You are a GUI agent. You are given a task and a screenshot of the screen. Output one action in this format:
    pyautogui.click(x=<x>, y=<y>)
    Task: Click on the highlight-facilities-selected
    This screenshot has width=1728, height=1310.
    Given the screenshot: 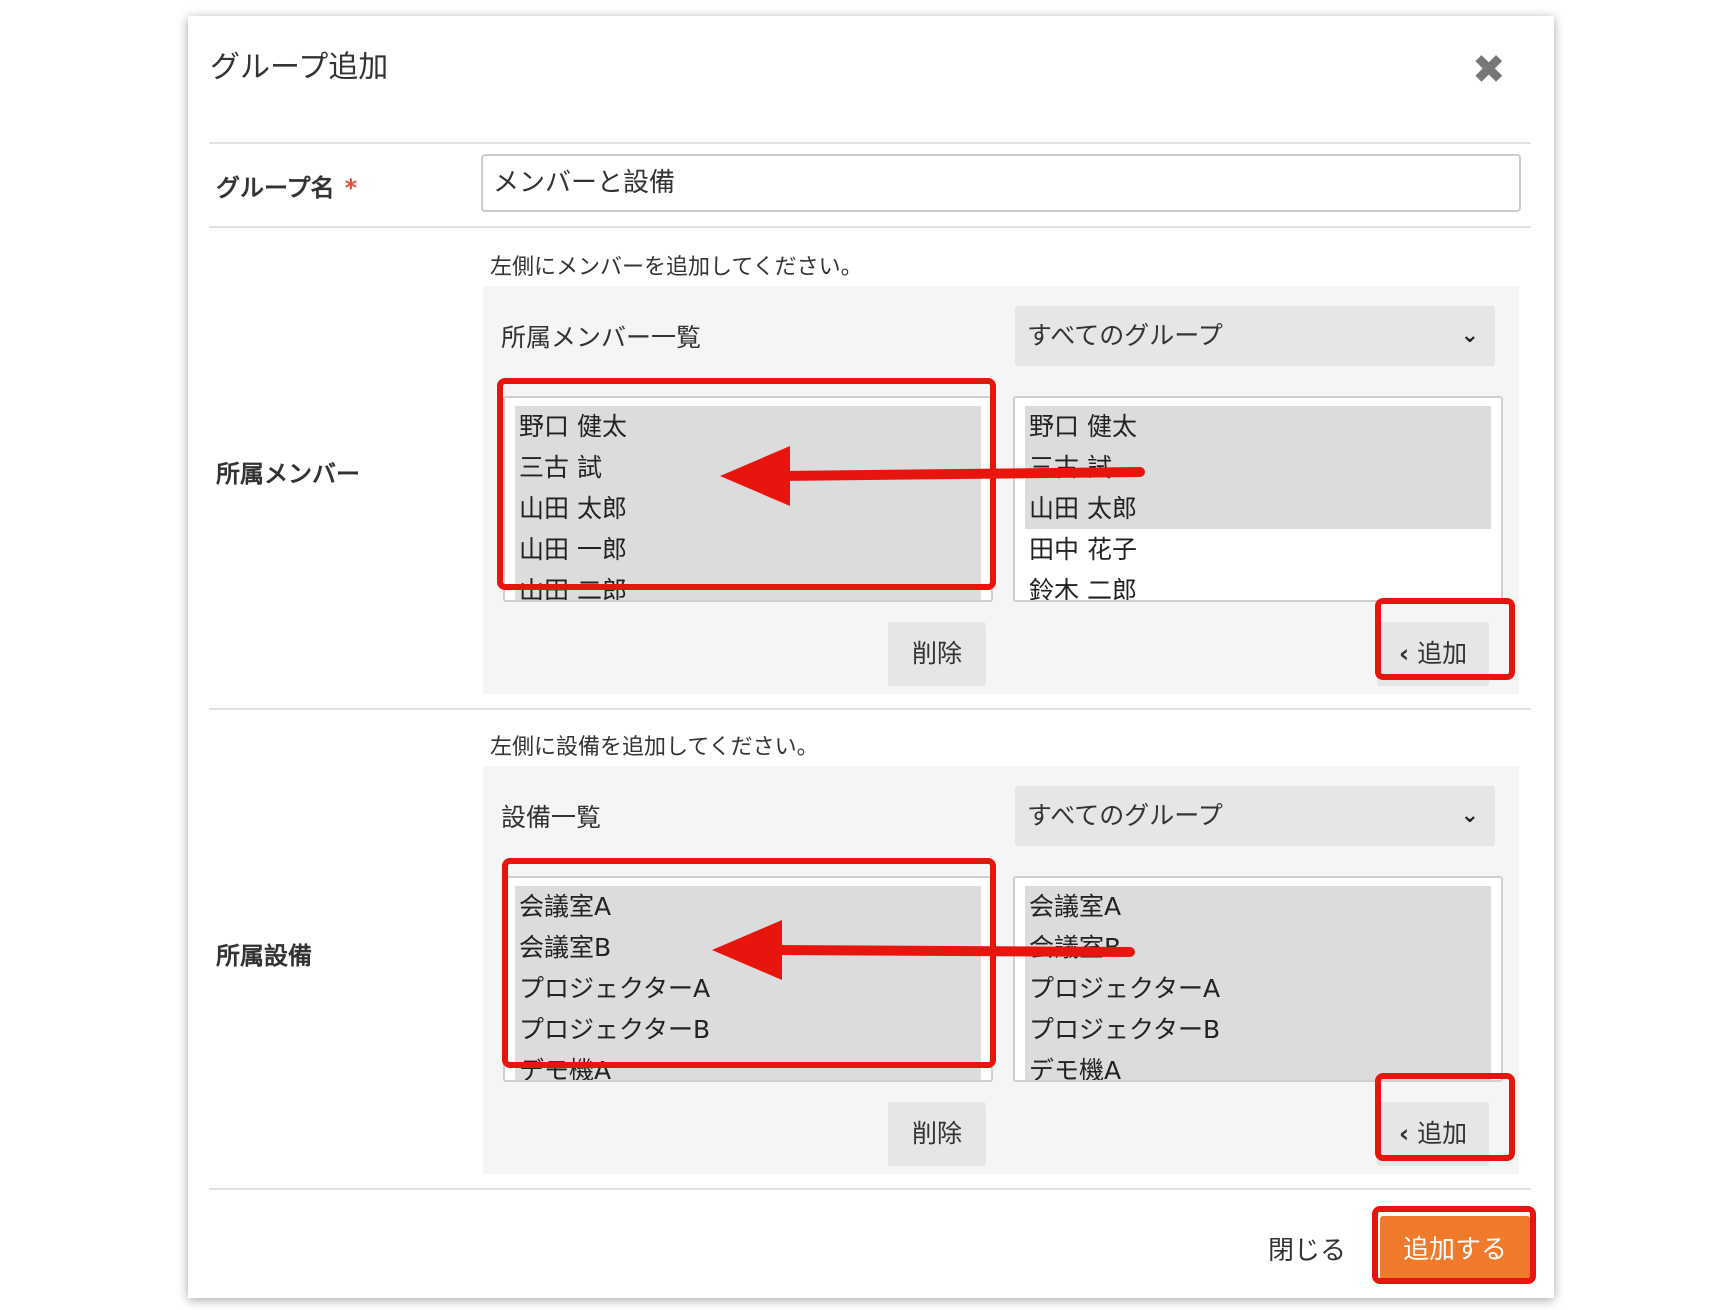 What is the action you would take?
    pyautogui.click(x=749, y=963)
    